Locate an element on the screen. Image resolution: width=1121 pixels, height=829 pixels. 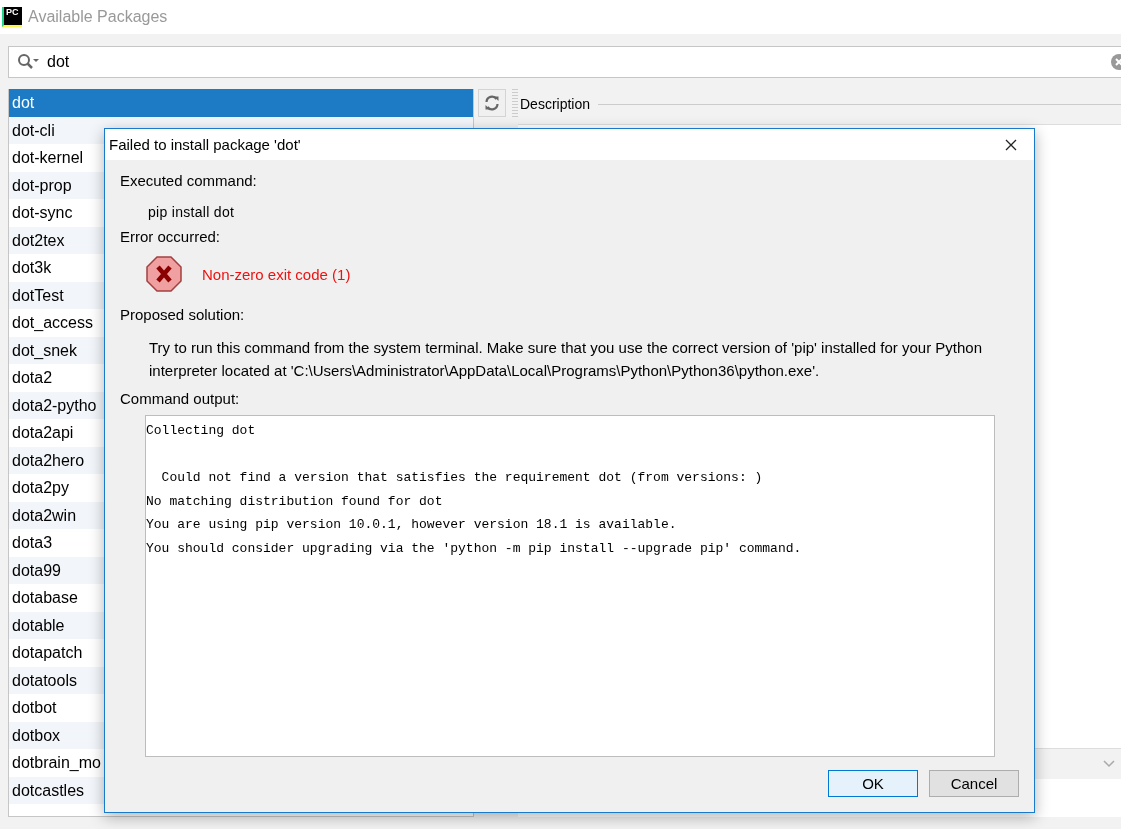
refresh-icon is located at coordinates (492, 103).